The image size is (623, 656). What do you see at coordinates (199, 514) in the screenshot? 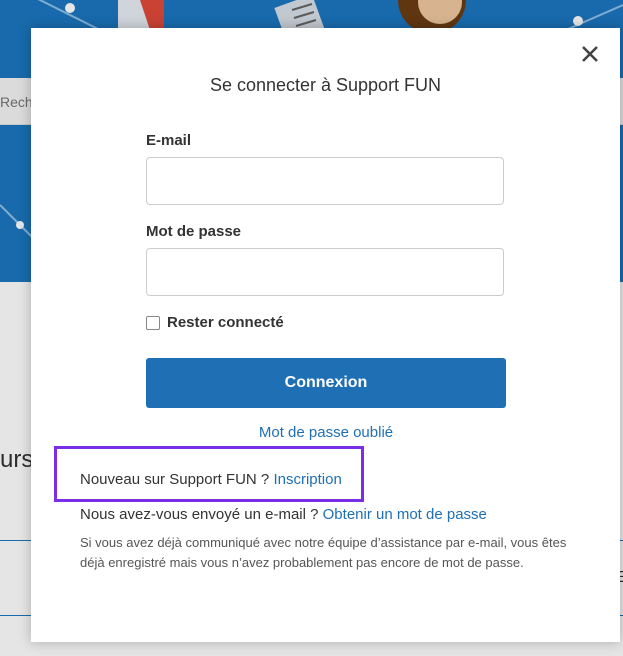
I see `email-prompt: Nous avez-vous envoyé un e-mail ?` at bounding box center [199, 514].